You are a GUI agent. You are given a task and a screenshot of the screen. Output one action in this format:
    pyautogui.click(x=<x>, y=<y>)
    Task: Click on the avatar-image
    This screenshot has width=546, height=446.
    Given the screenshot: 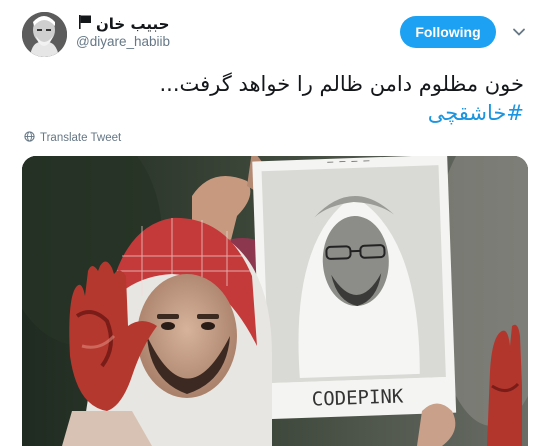 What is the action you would take?
    pyautogui.click(x=44, y=34)
    